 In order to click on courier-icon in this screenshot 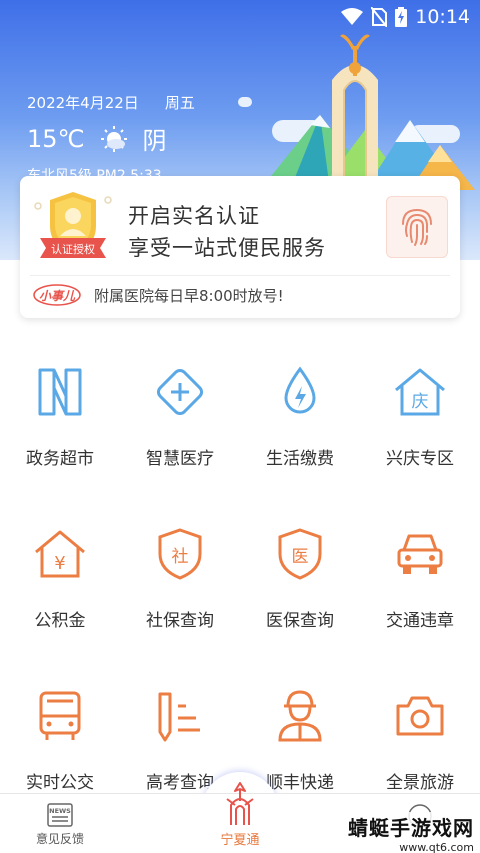, I will do `click(300, 716)`.